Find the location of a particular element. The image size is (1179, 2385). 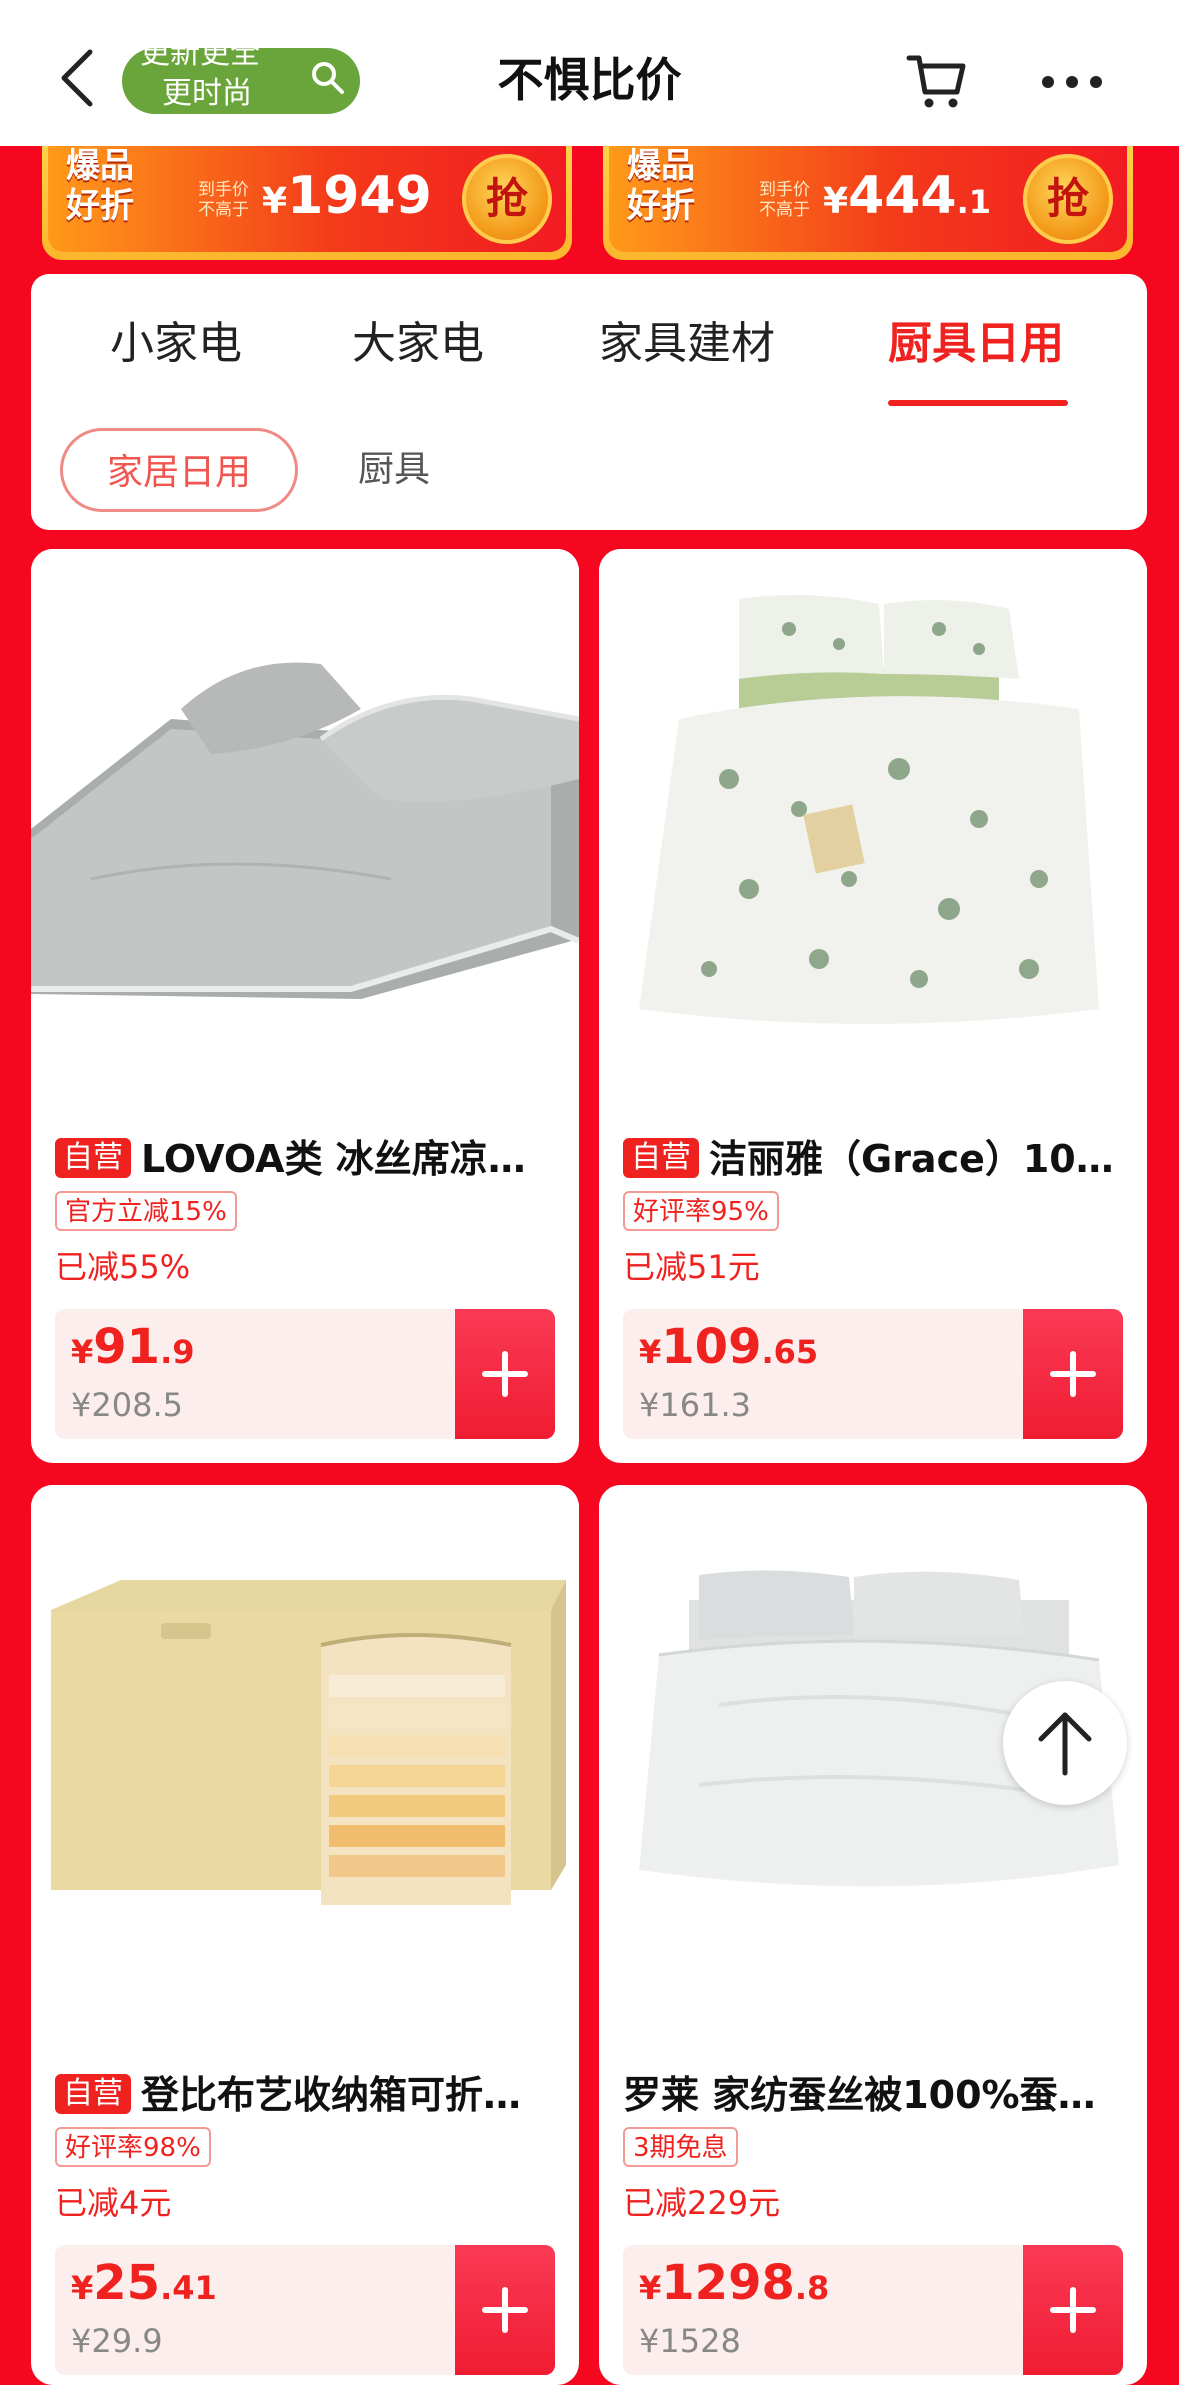

promo-tag-label: 好评率95% is located at coordinates (701, 1211).